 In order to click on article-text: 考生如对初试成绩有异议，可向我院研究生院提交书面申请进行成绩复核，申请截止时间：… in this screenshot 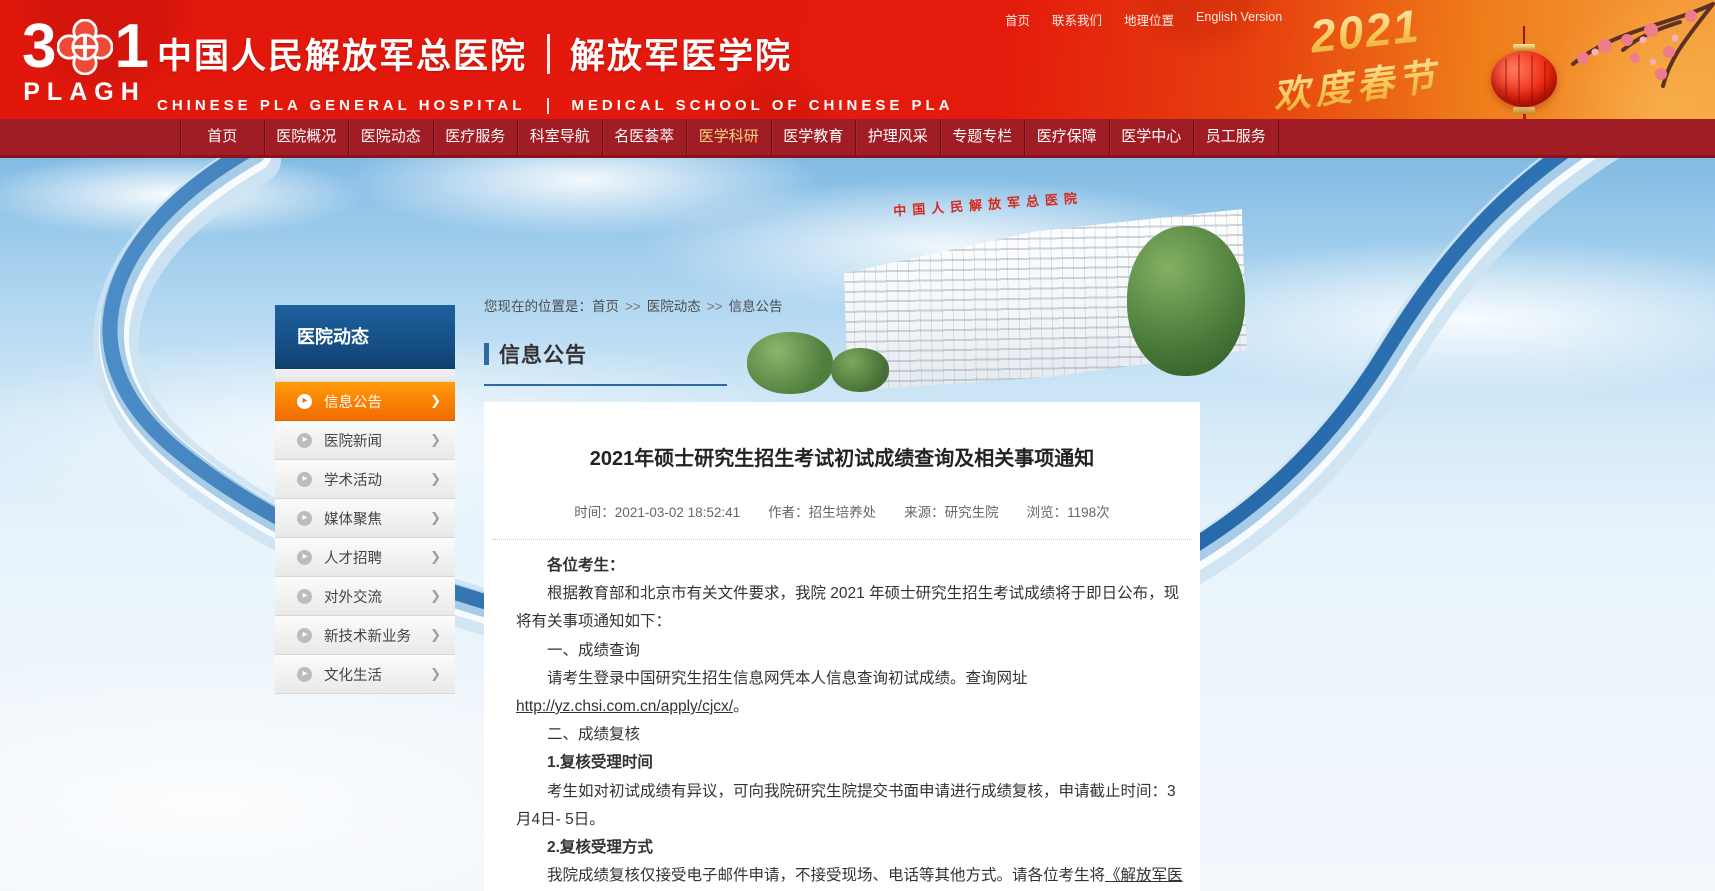, I will do `click(846, 805)`.